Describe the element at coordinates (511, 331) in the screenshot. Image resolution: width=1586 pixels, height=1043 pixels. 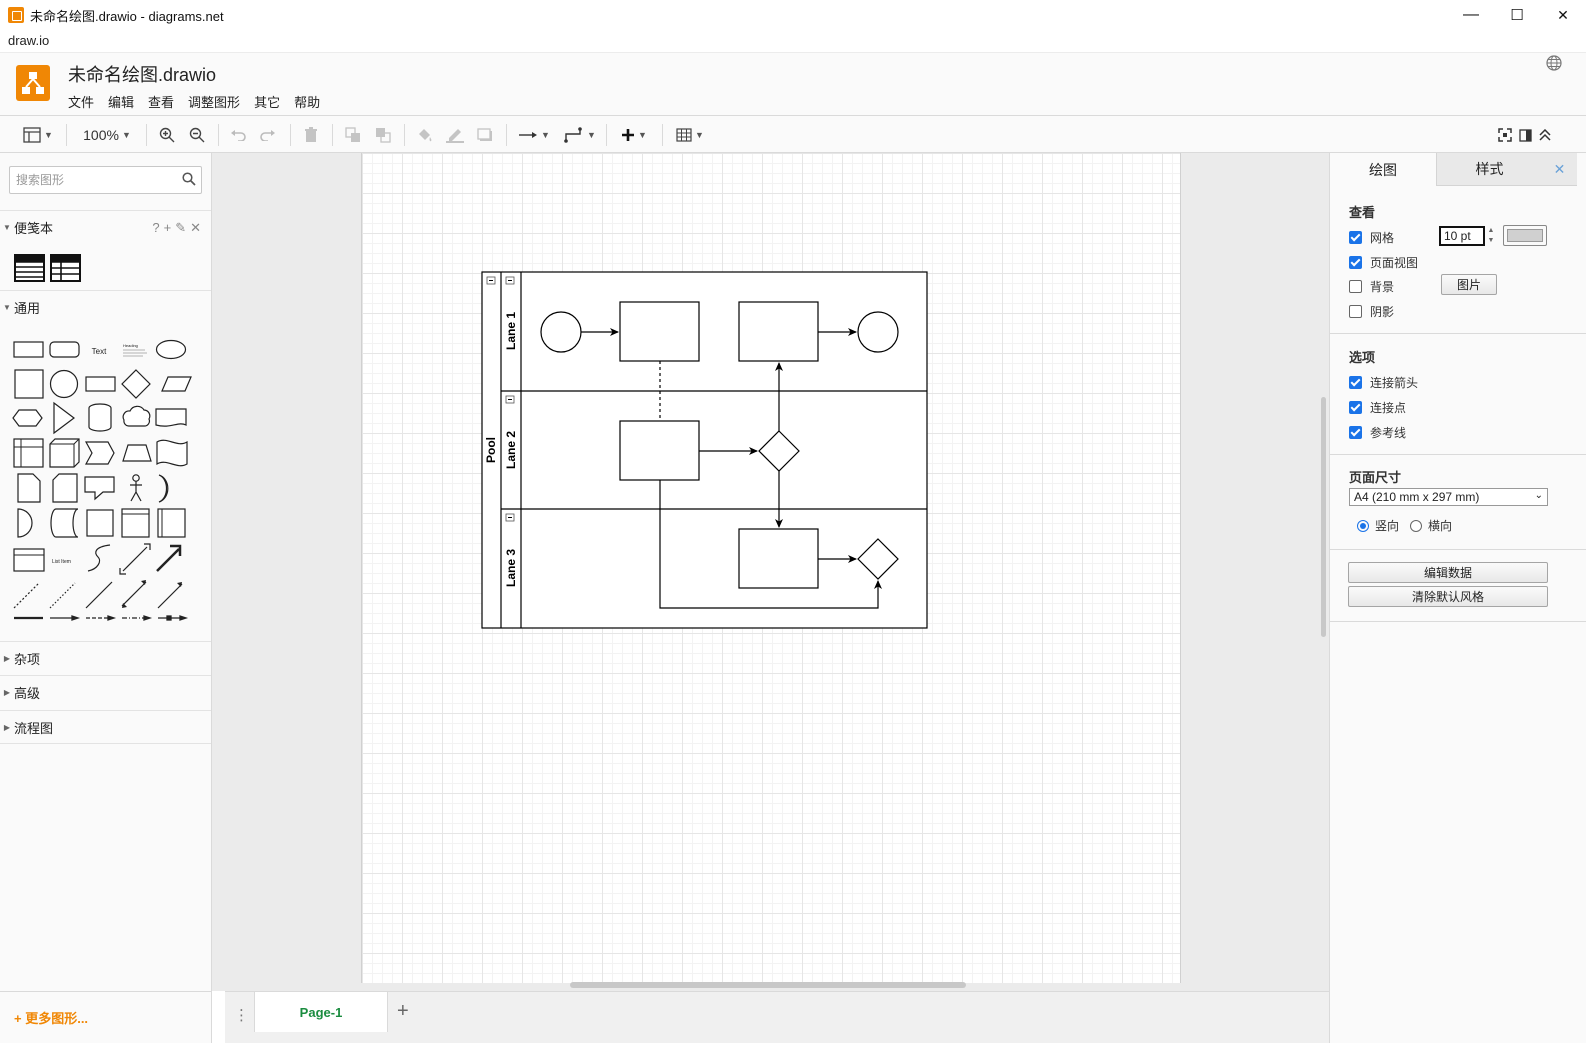
I see `lane1-label: Lane 1` at that location.